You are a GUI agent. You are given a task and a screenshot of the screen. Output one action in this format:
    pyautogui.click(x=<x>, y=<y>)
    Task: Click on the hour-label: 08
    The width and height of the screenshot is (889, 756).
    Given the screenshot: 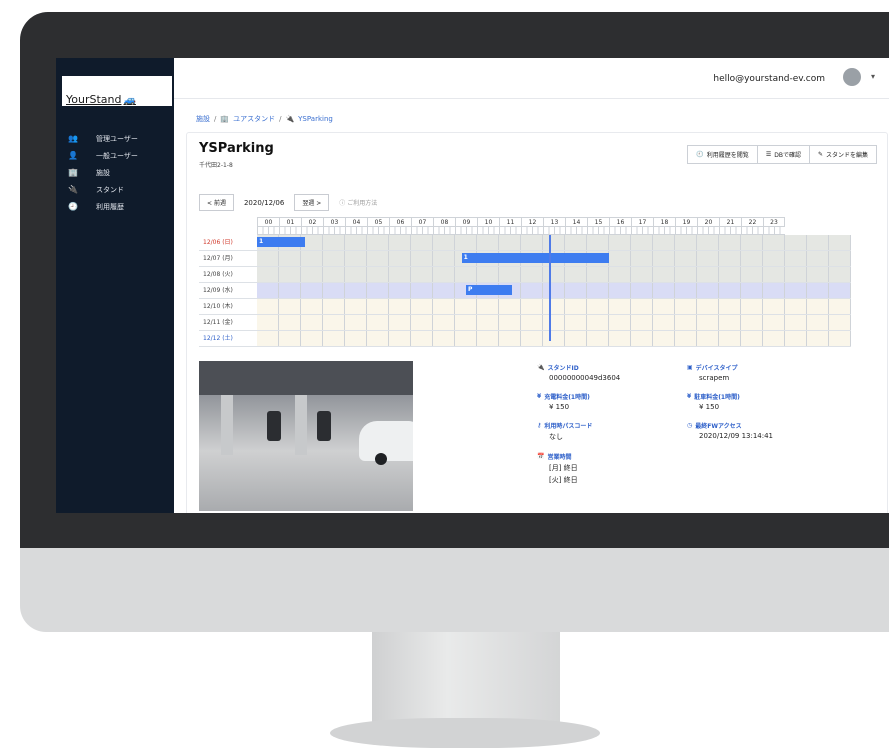 What is the action you would take?
    pyautogui.click(x=444, y=222)
    